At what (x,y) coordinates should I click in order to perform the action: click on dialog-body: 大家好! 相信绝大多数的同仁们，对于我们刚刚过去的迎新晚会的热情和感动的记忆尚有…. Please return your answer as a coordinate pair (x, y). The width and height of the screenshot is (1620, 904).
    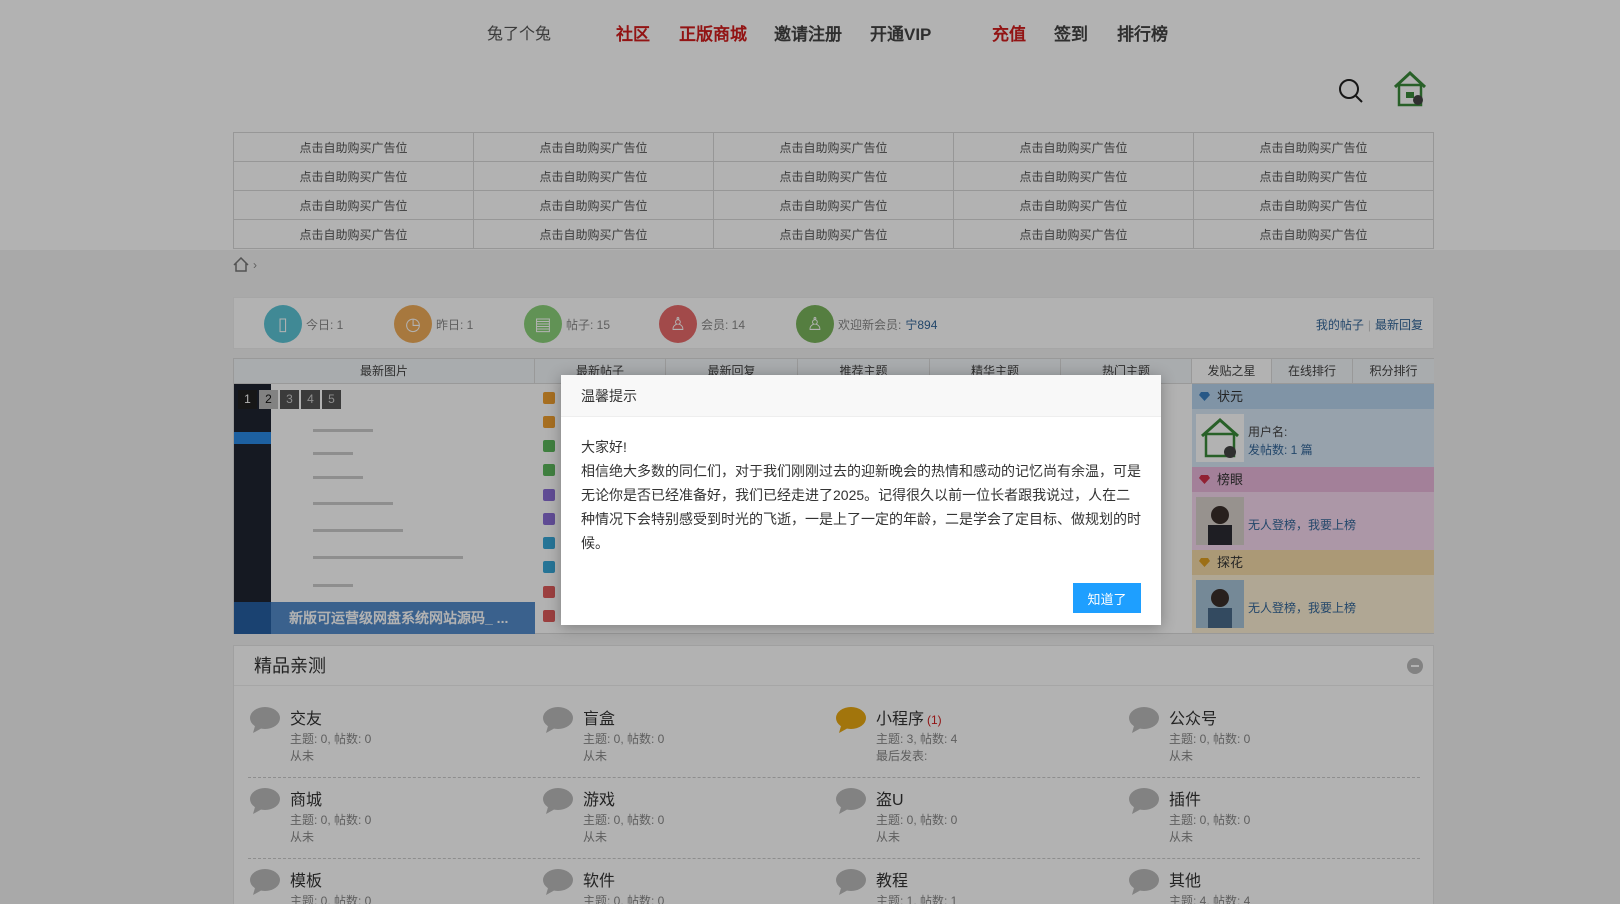
    Looking at the image, I should click on (861, 486).